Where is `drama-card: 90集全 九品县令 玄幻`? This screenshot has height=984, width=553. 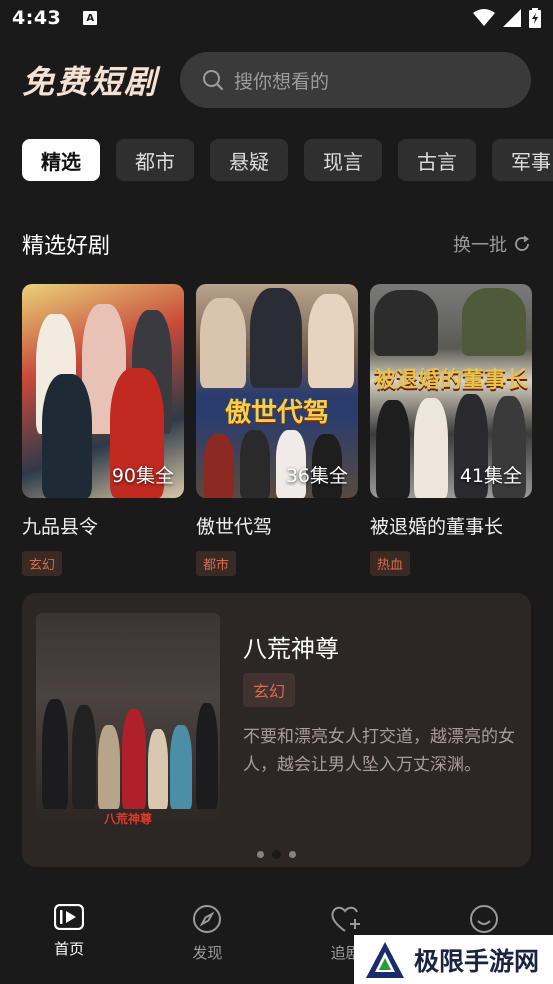 drama-card: 90集全 九品县令 玄幻 is located at coordinates (103, 430).